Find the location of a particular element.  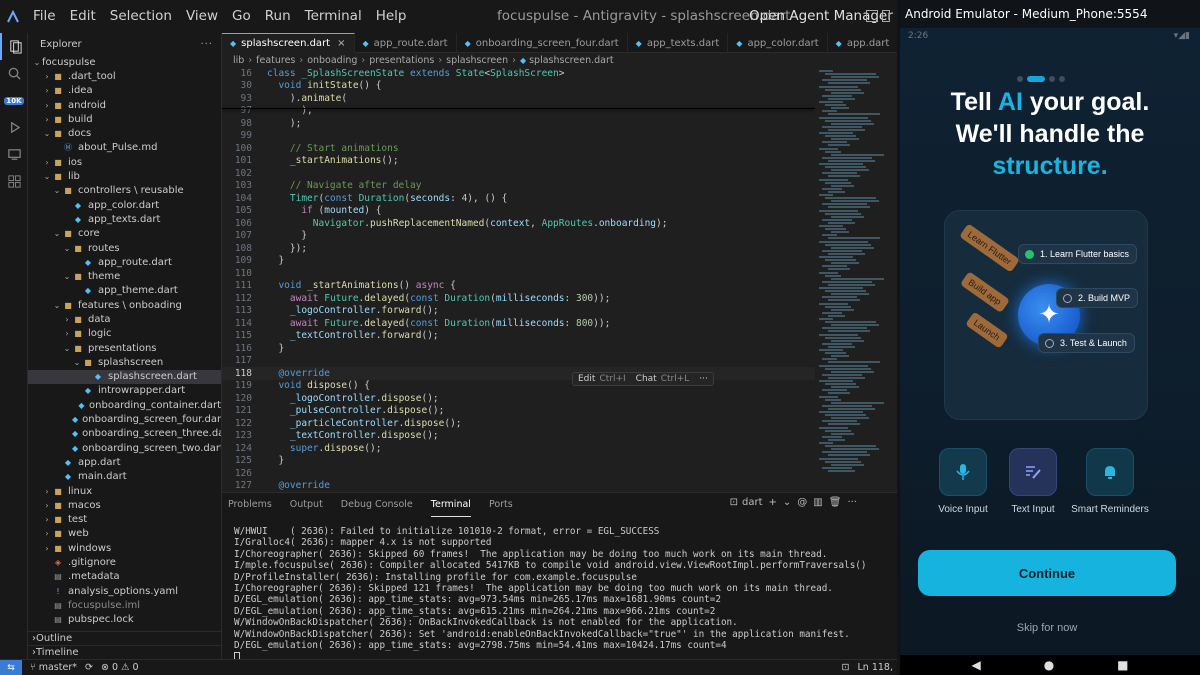

tab-app-color-dart: ◆ app_color.dart is located at coordinates (778, 43).